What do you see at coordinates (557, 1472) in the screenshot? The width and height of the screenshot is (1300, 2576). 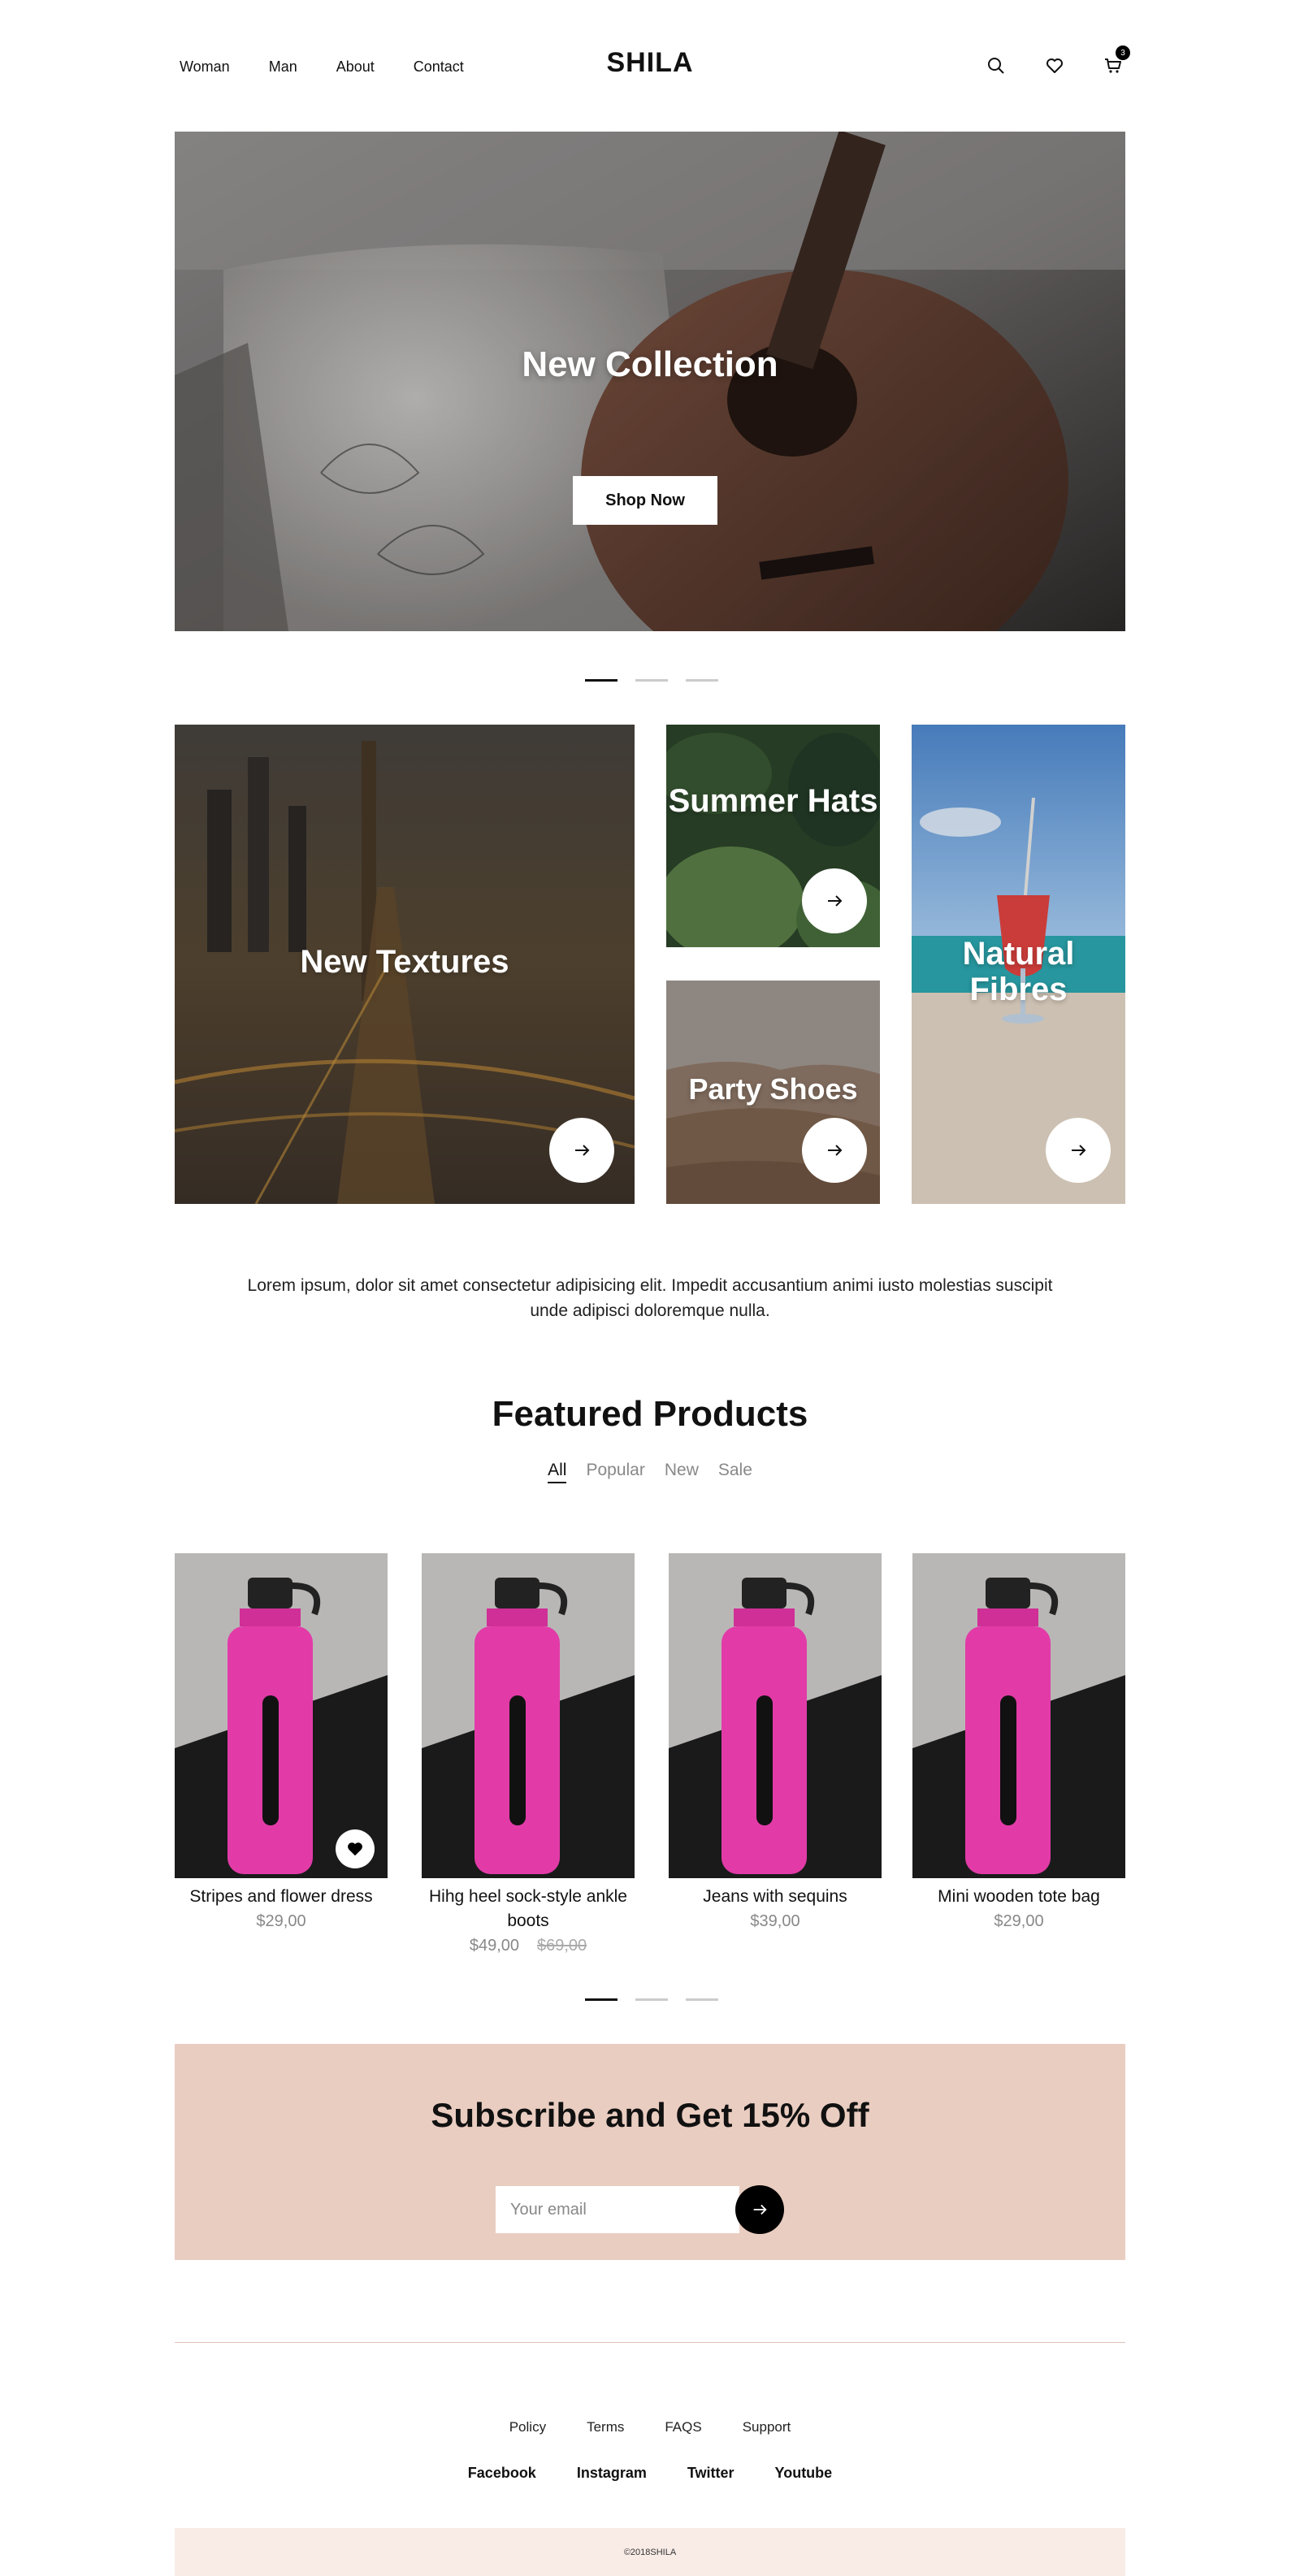 I see `filter-all: All` at bounding box center [557, 1472].